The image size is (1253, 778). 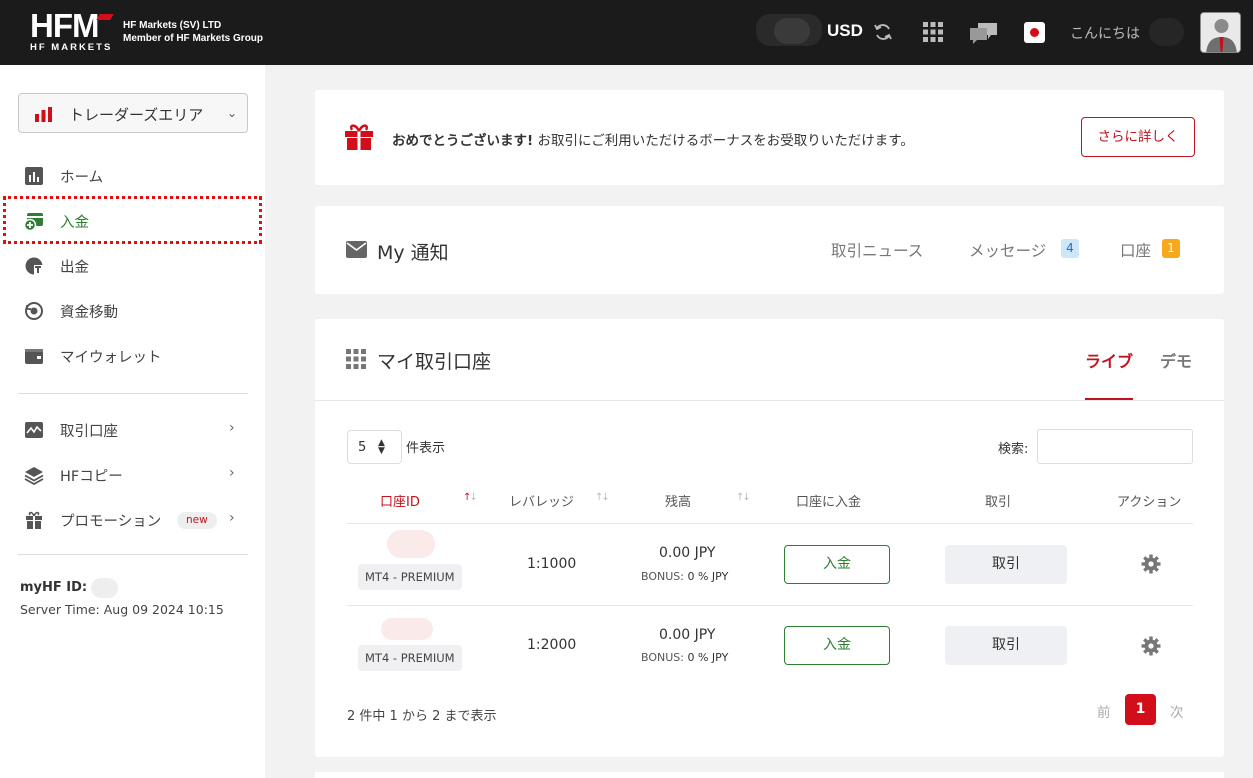 What do you see at coordinates (132, 311) in the screenshot?
I see `sidebar-item-transfer: 資金移動` at bounding box center [132, 311].